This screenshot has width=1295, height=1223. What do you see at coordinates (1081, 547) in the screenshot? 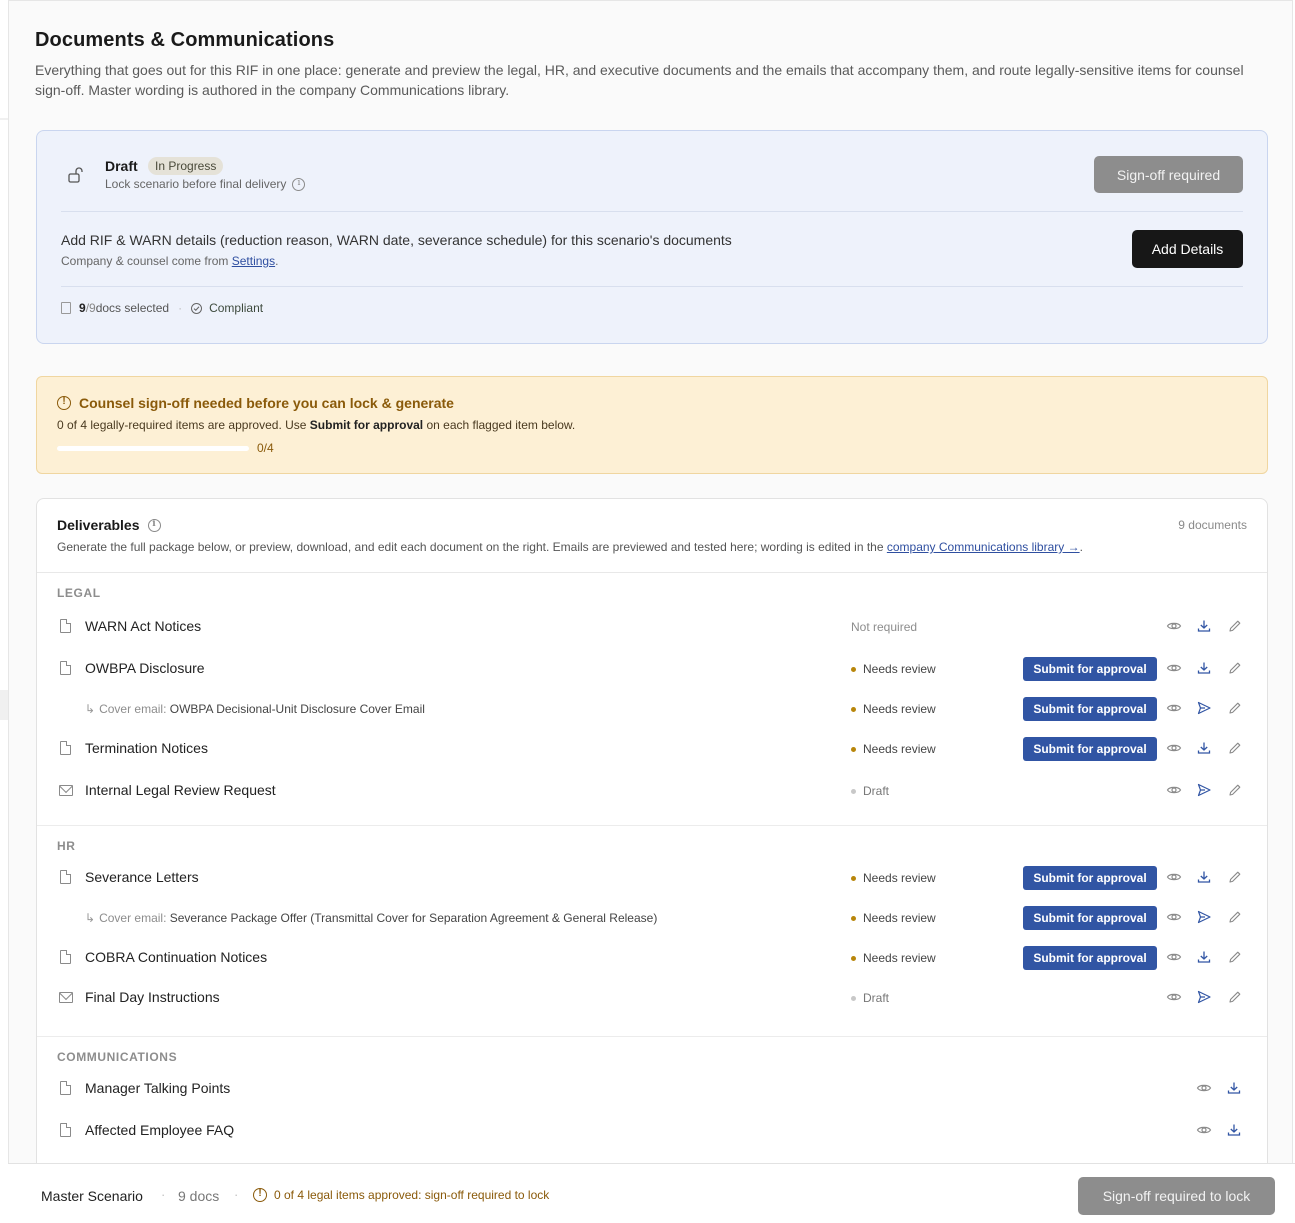
I see `deliverables-desc-suffix: .` at bounding box center [1081, 547].